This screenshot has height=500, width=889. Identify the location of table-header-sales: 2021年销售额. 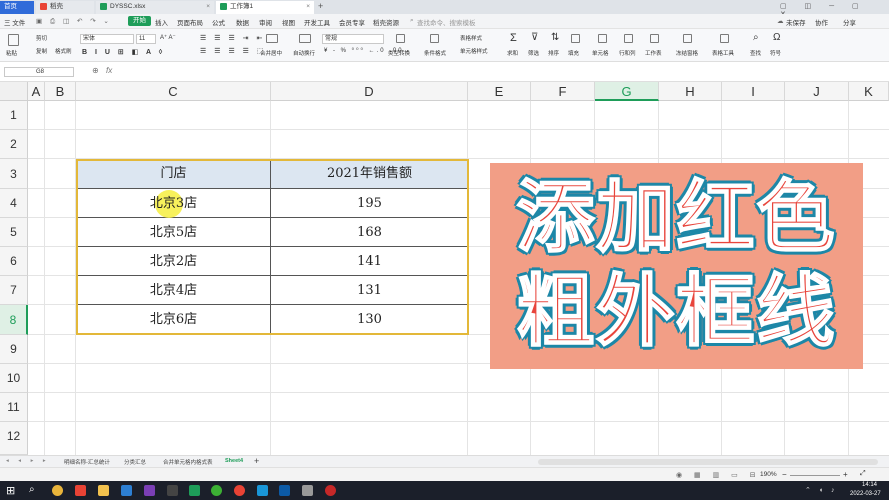
(369, 174).